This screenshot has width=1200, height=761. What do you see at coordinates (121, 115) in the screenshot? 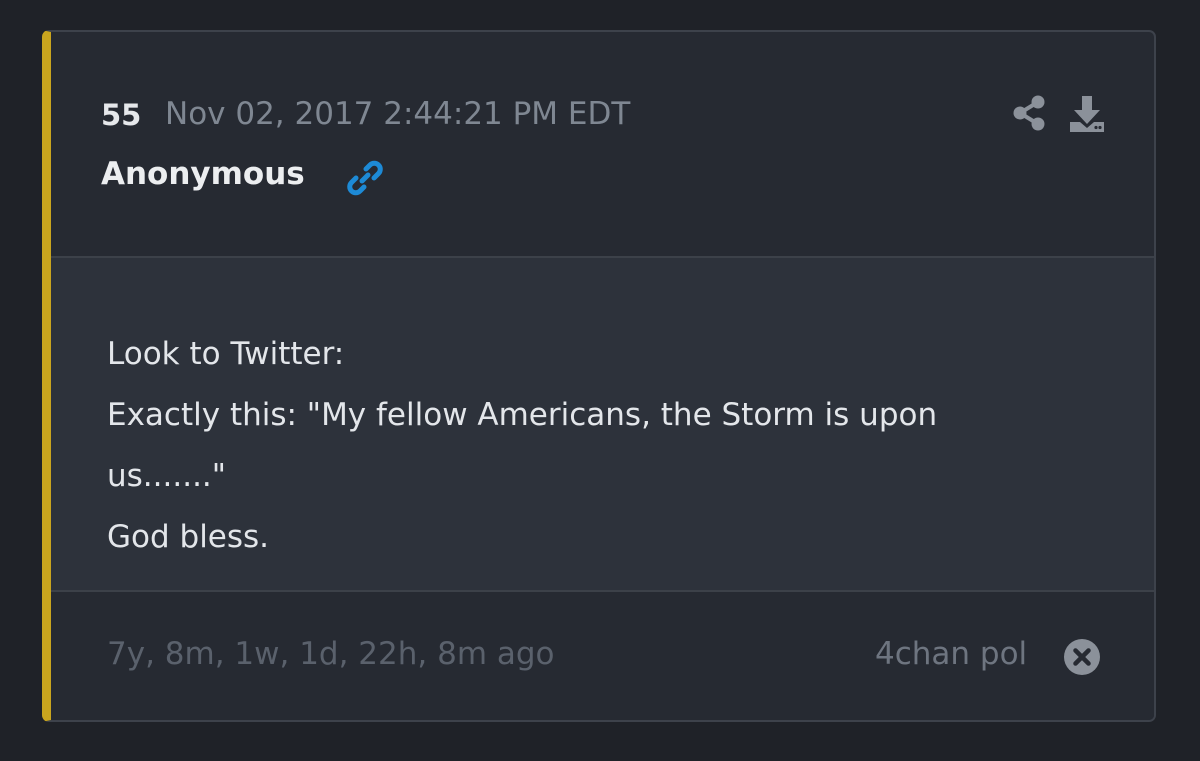
I see `post-number: 55` at bounding box center [121, 115].